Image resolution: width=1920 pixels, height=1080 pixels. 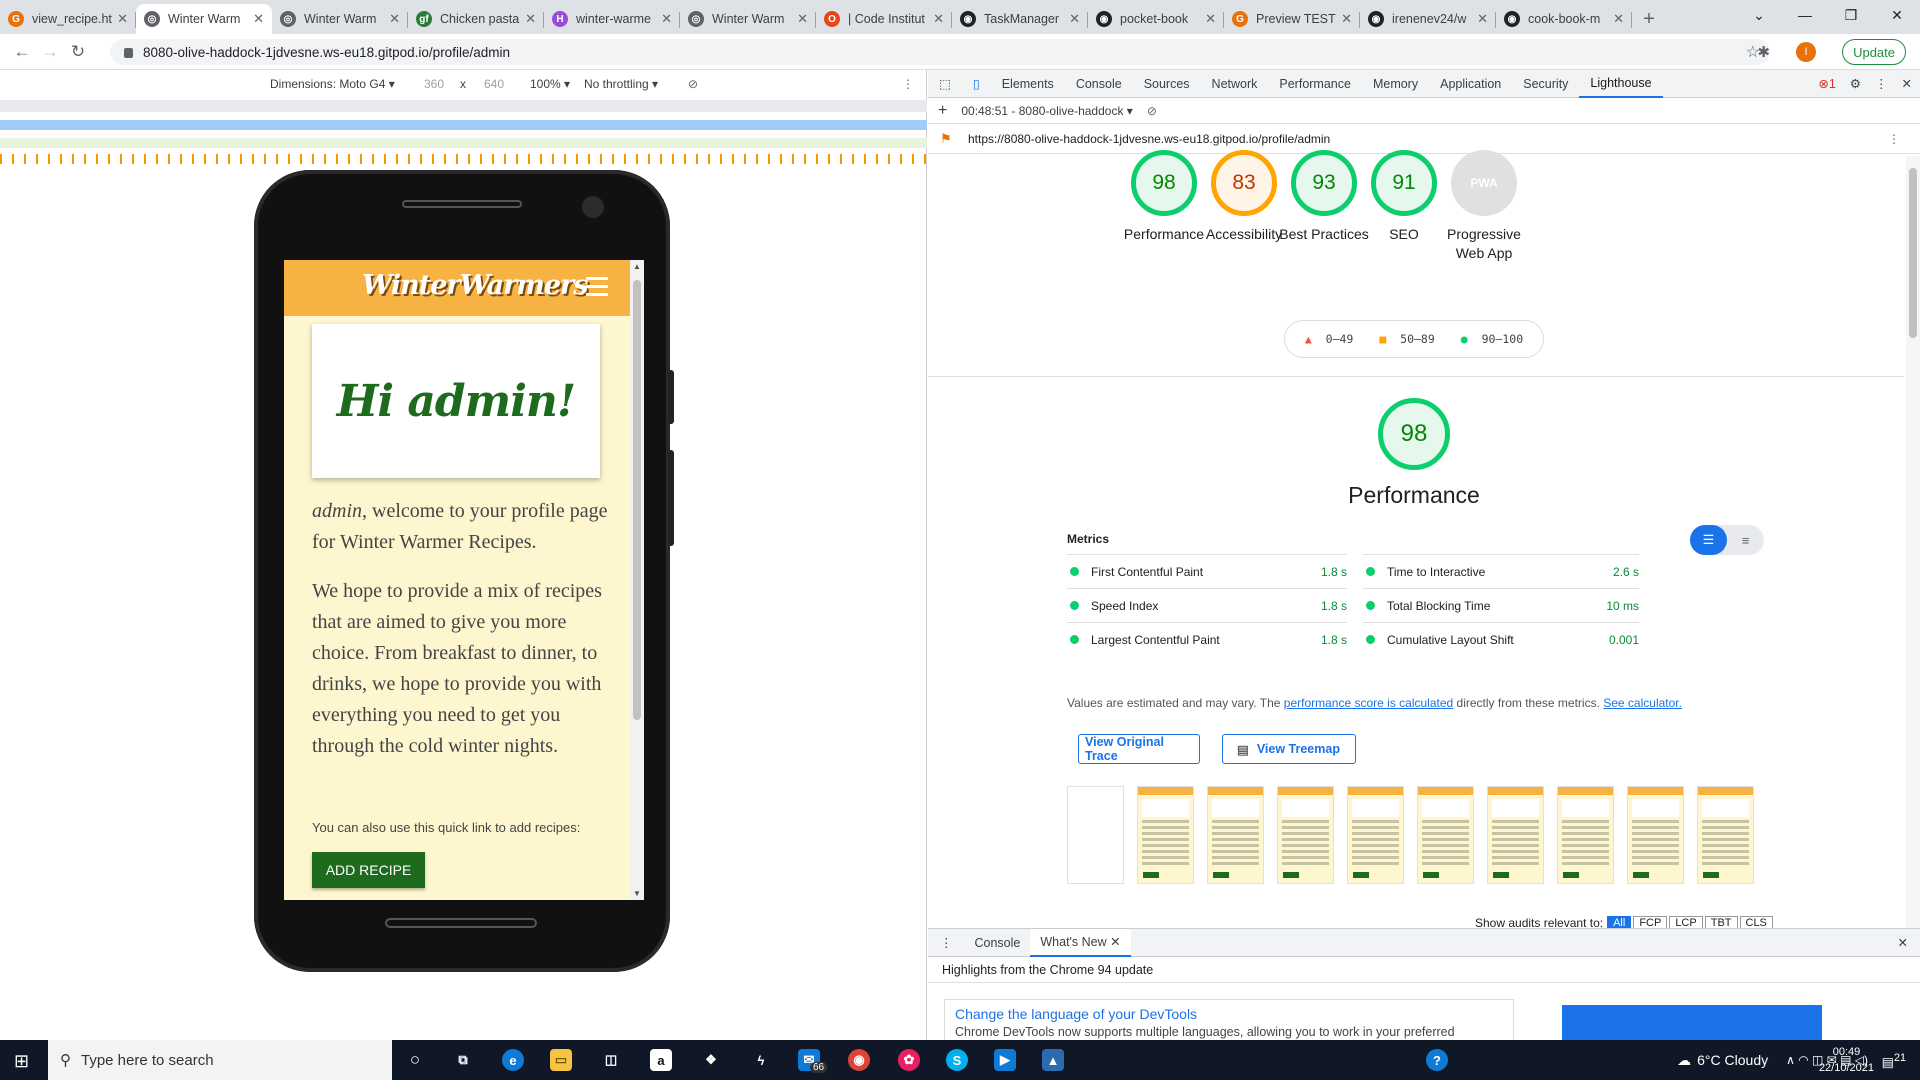 What do you see at coordinates (1167, 84) in the screenshot?
I see `devtools-tab: Sources` at bounding box center [1167, 84].